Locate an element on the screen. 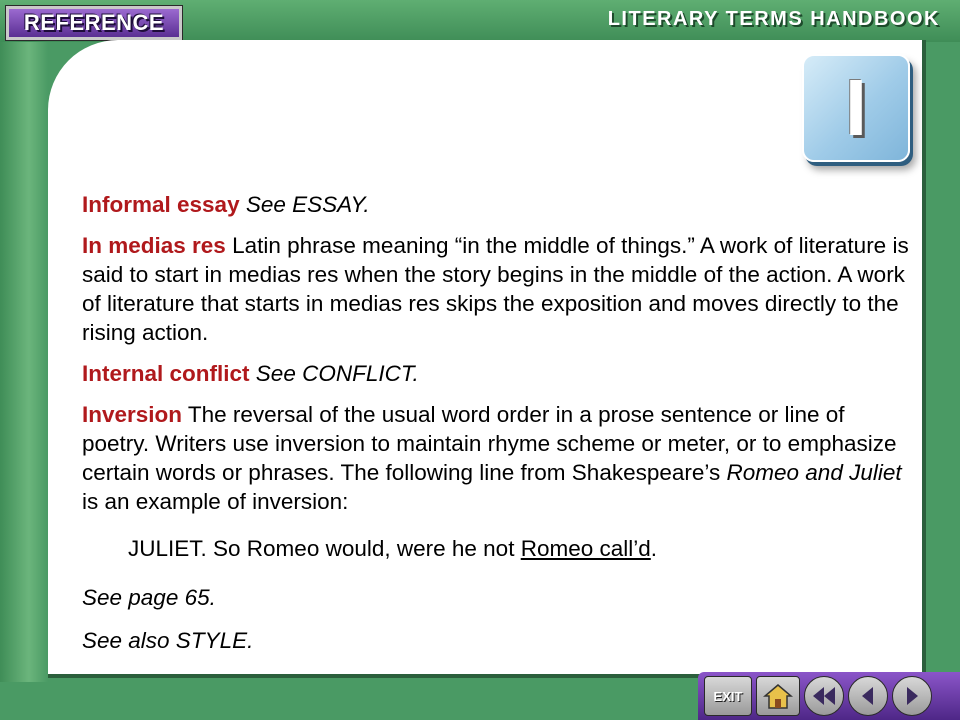 Image resolution: width=960 pixels, height=720 pixels. see-page: See page 65. is located at coordinates (149, 597).